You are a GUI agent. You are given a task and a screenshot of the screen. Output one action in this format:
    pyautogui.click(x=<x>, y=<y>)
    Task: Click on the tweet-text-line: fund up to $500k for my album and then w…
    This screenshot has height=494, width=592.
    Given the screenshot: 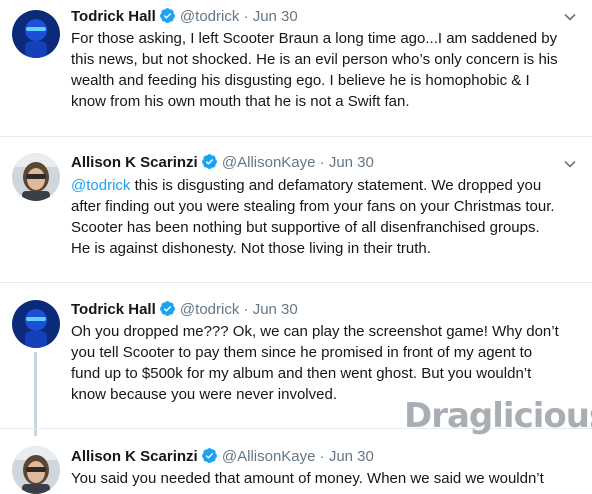 What is the action you would take?
    pyautogui.click(x=301, y=373)
    